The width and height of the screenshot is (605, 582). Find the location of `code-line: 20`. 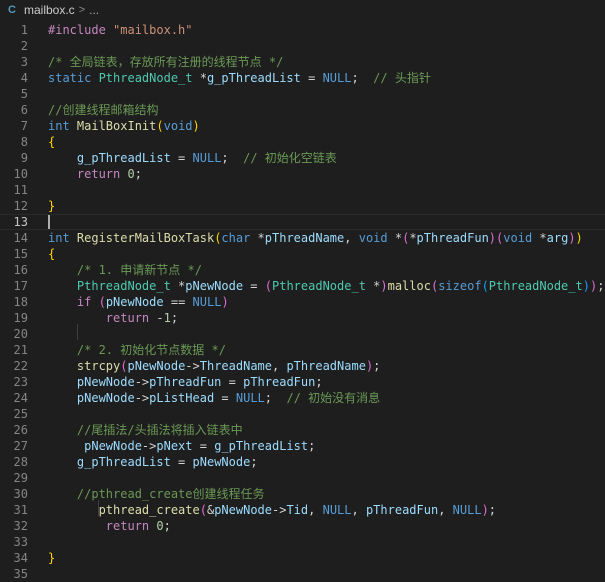

code-line: 20 is located at coordinates (302, 334).